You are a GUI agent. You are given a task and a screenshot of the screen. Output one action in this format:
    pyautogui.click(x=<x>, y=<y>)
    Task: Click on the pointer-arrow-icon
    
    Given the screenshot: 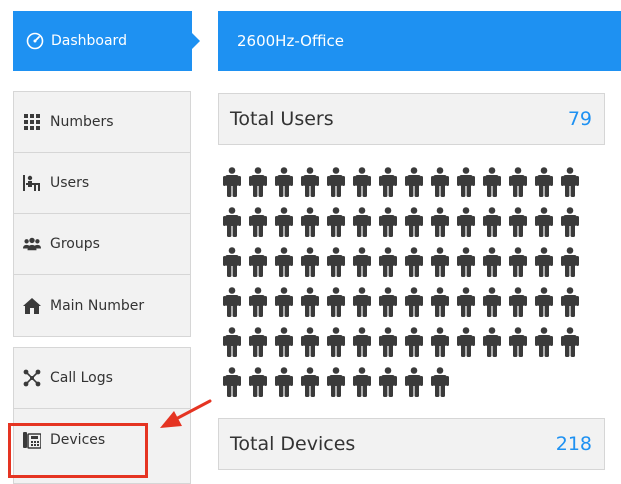 What is the action you would take?
    pyautogui.click(x=186, y=413)
    